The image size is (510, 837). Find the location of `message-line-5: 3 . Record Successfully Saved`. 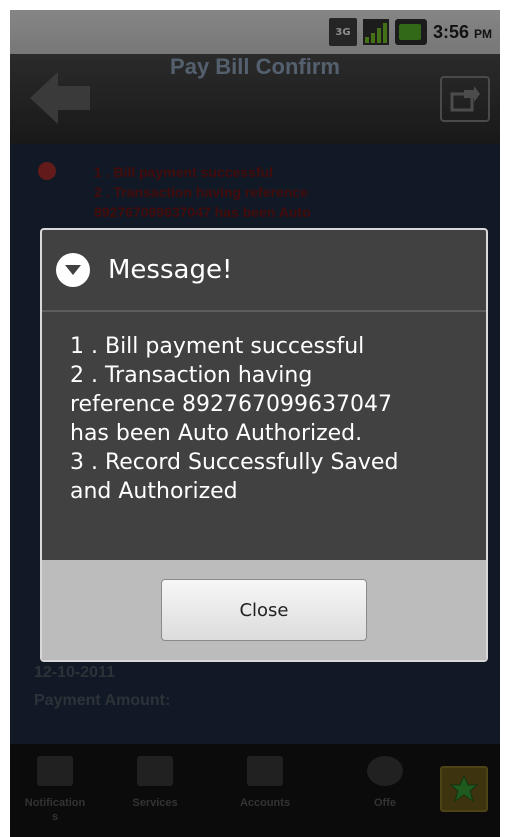

message-line-5: 3 . Record Successfully Saved is located at coordinates (234, 462).